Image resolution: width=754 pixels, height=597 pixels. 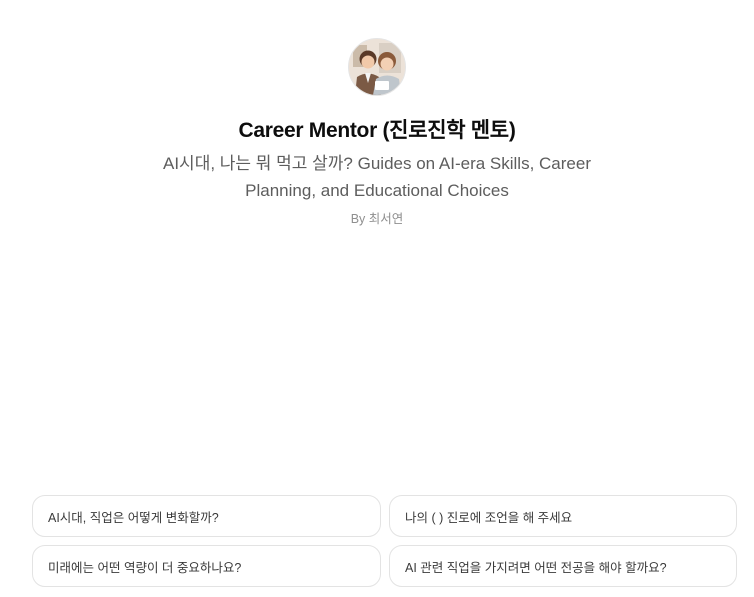 What do you see at coordinates (563, 516) in the screenshot?
I see `starter-button: 나의 ( ) 진로에 조언을 해 주세요` at bounding box center [563, 516].